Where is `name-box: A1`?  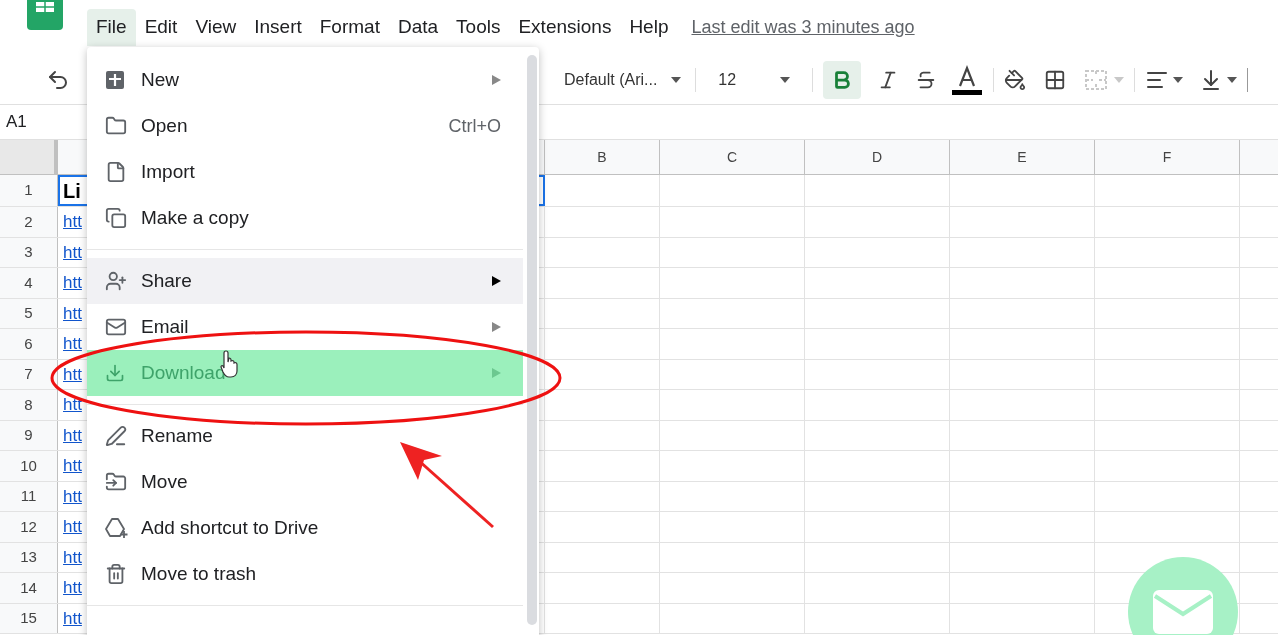
name-box: A1 is located at coordinates (16, 122).